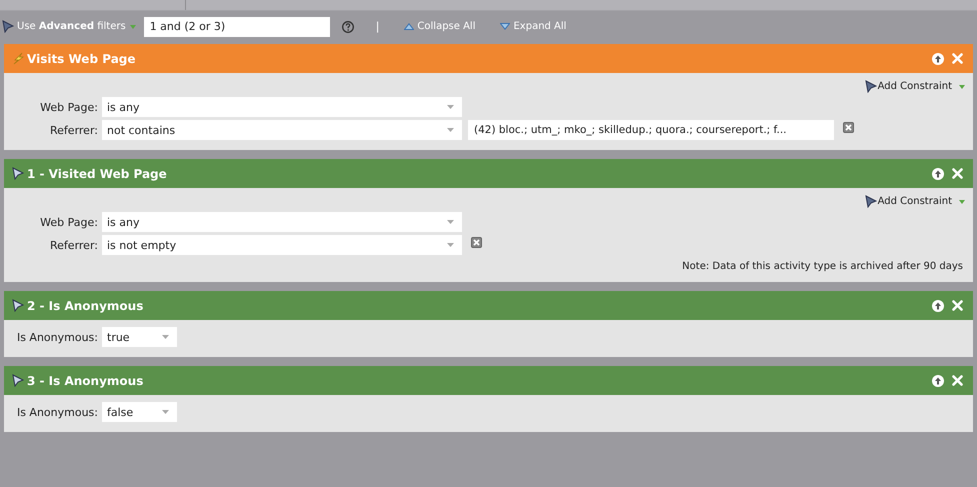  I want to click on filter-header: 2 - Is Anonymous, so click(488, 305).